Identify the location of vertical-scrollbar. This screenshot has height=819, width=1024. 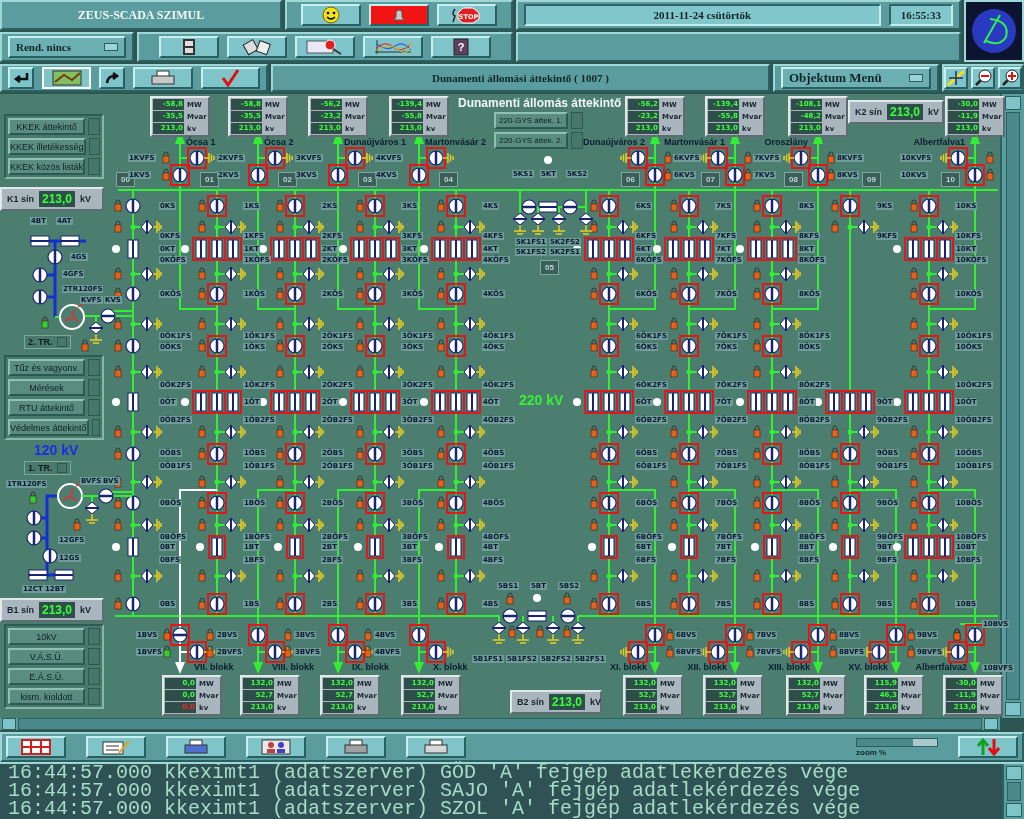
(1013, 791).